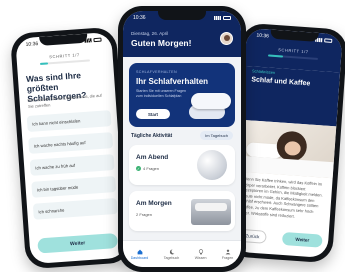  I want to click on question-count: 2 Fragen, so click(144, 214).